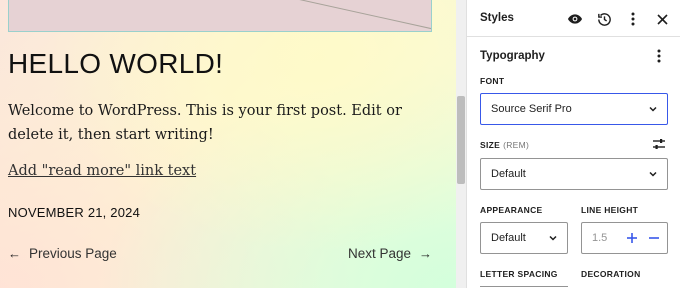  I want to click on appearance-label: APPEARANCE, so click(511, 210).